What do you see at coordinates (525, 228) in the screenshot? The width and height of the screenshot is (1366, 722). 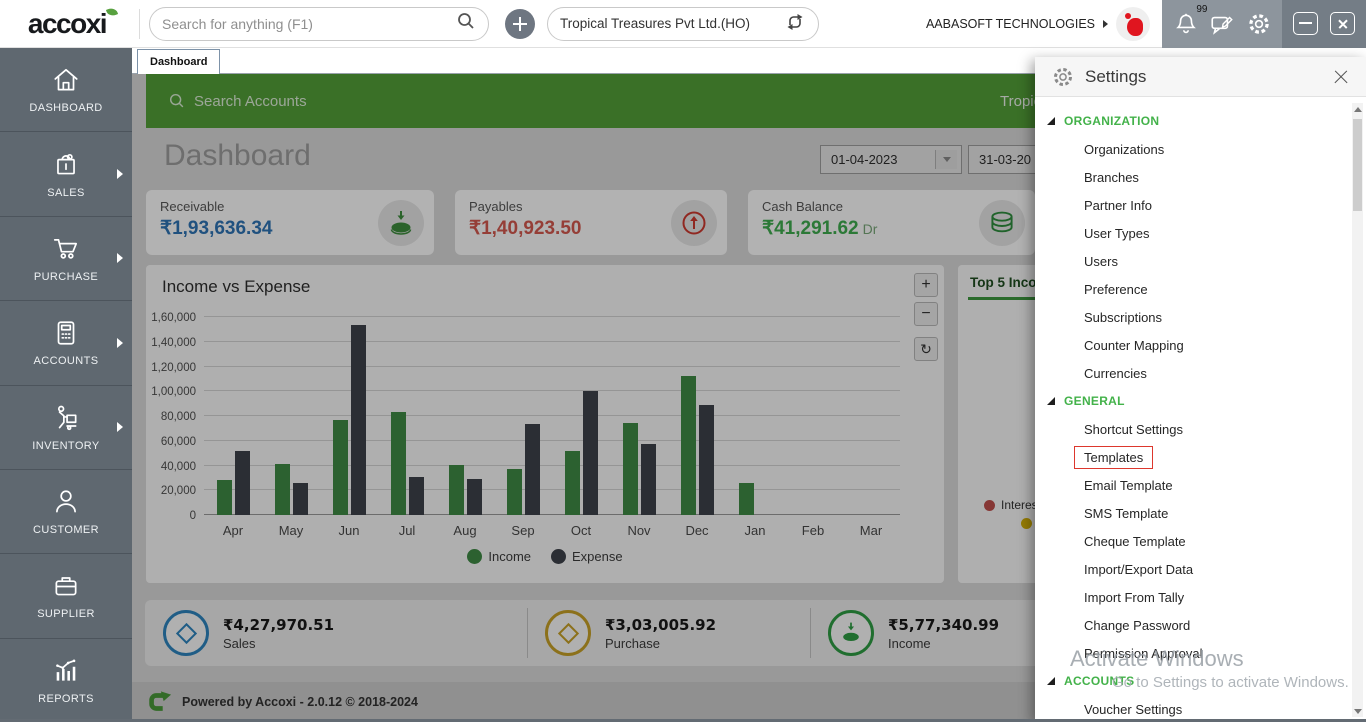 I see `card-amount: ₹1,40,923.50` at bounding box center [525, 228].